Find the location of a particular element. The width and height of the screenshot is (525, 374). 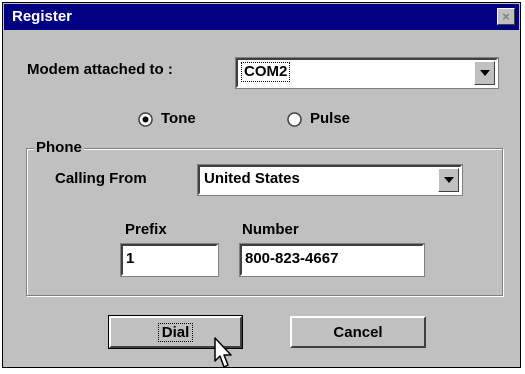

phone-group-title: Phone is located at coordinates (59, 148).